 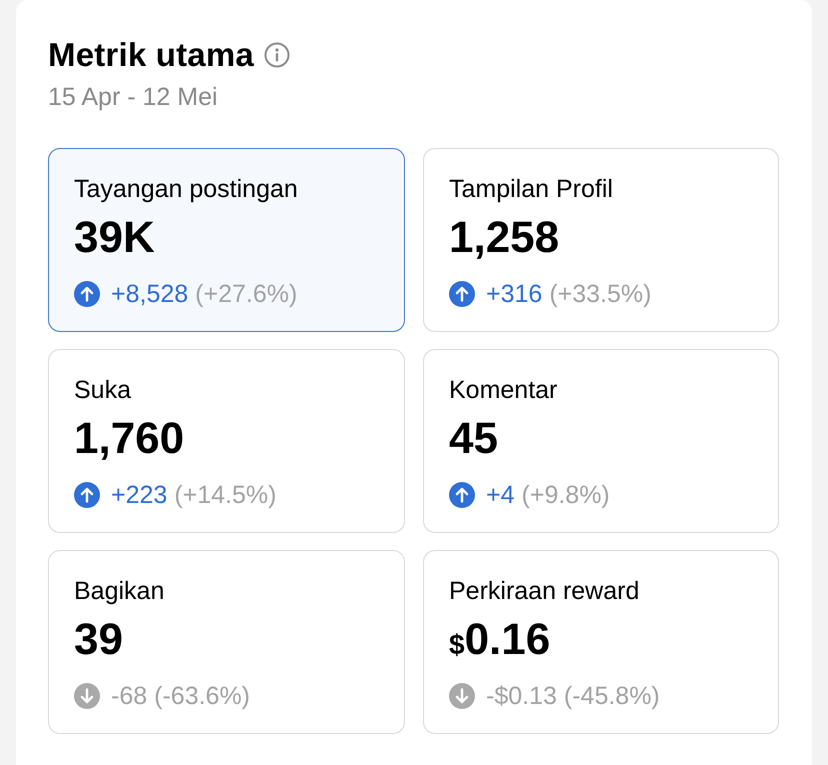 I want to click on metric-label: Perkiraan reward, so click(x=544, y=591).